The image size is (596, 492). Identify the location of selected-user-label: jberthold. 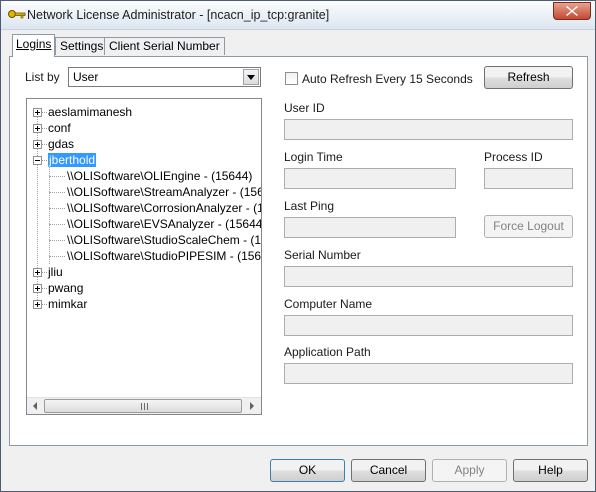
(72, 160).